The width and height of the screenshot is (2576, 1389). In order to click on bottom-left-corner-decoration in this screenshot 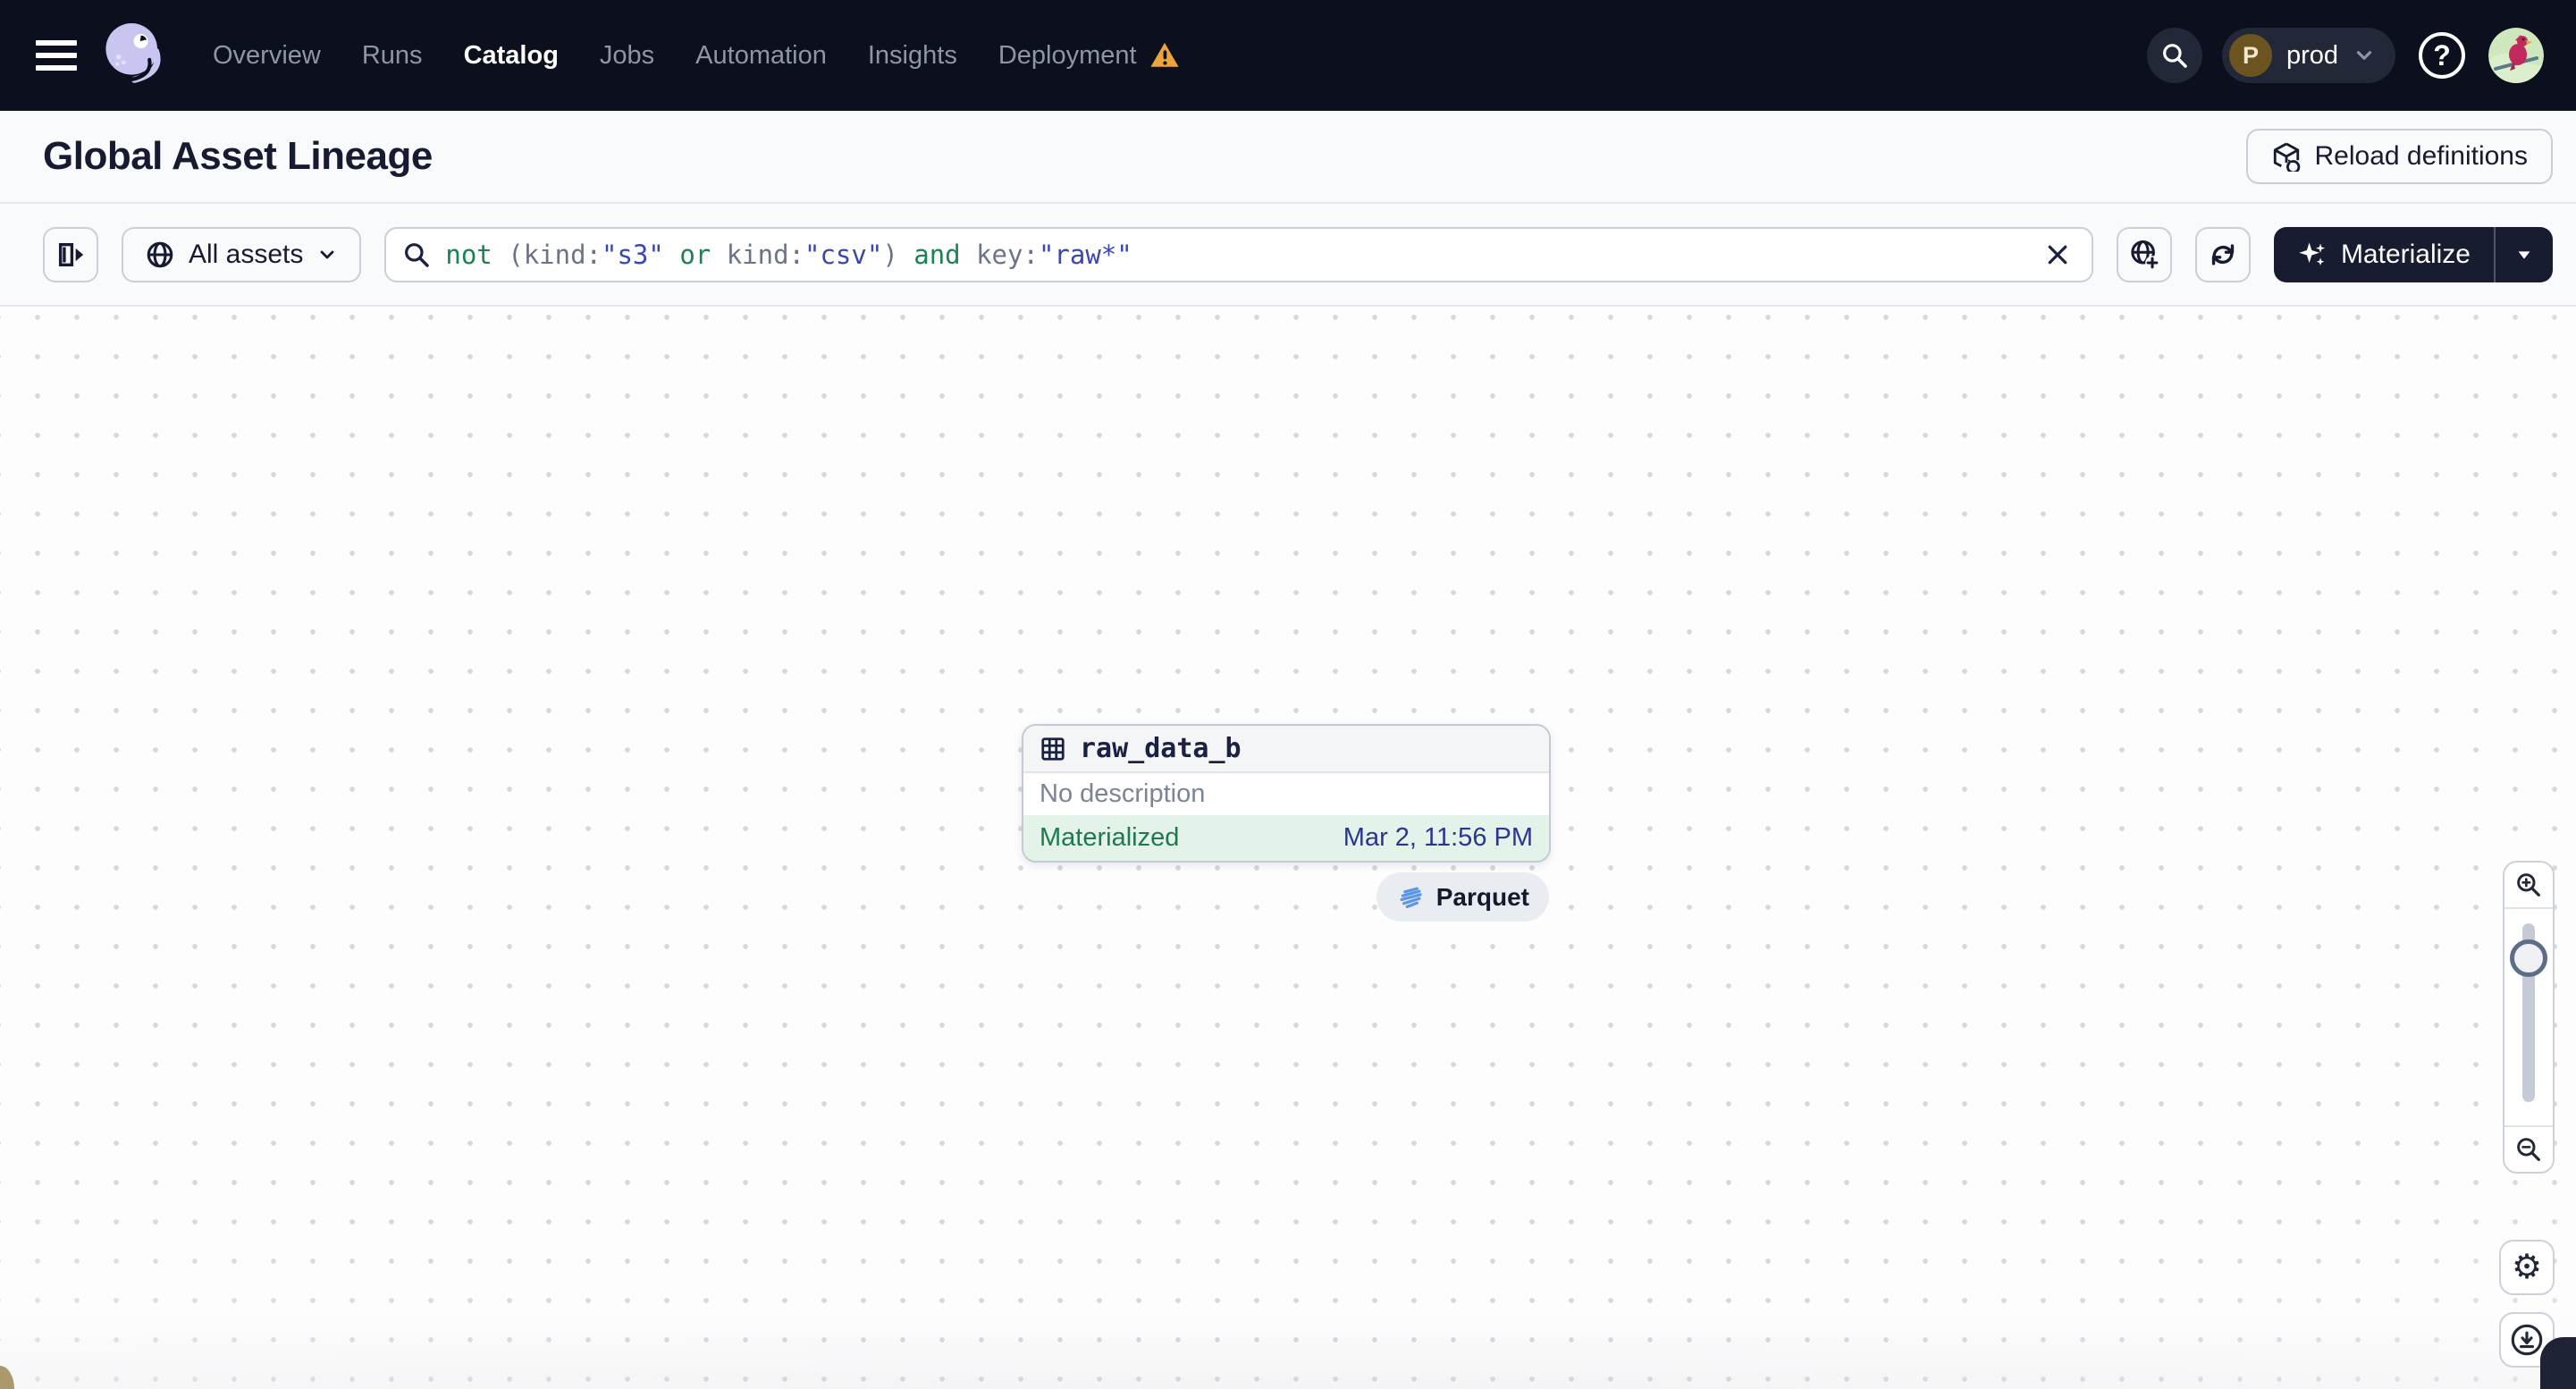, I will do `click(7, 1377)`.